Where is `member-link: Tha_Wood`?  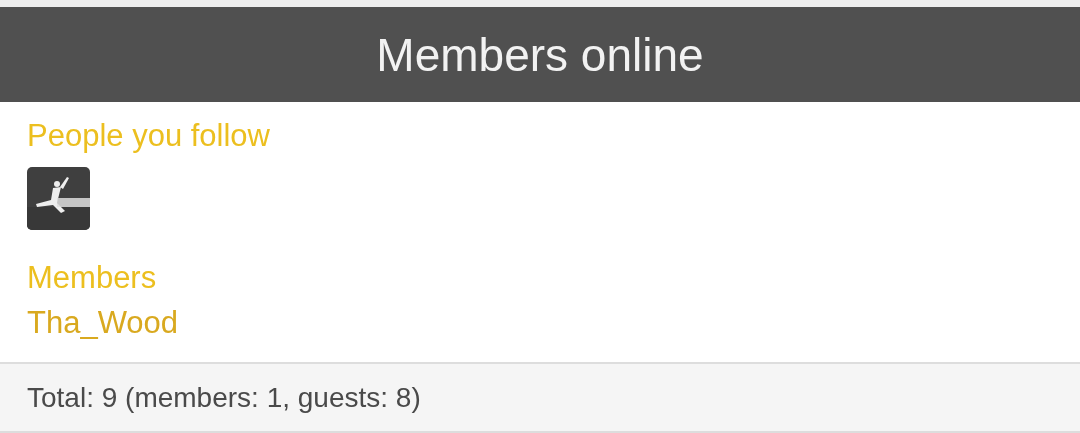
member-link: Tha_Wood is located at coordinates (103, 323).